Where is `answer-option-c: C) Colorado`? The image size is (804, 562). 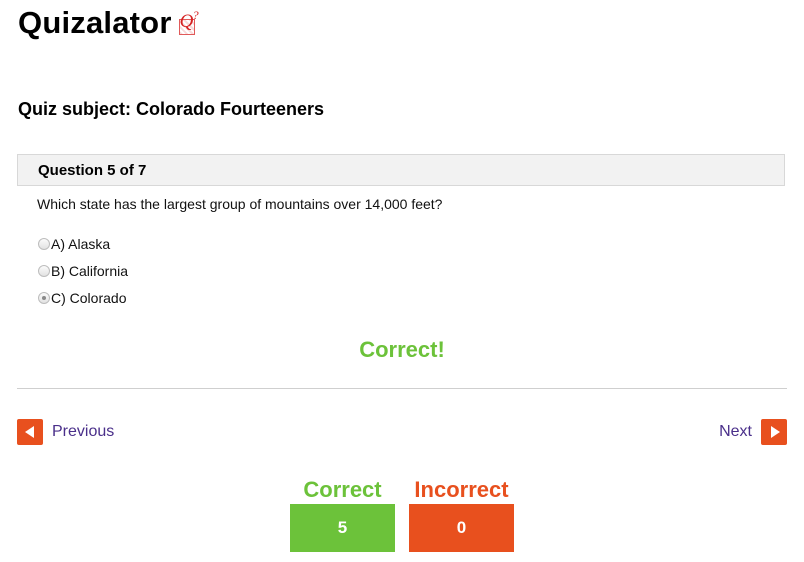
answer-option-c: C) Colorado is located at coordinates (83, 297).